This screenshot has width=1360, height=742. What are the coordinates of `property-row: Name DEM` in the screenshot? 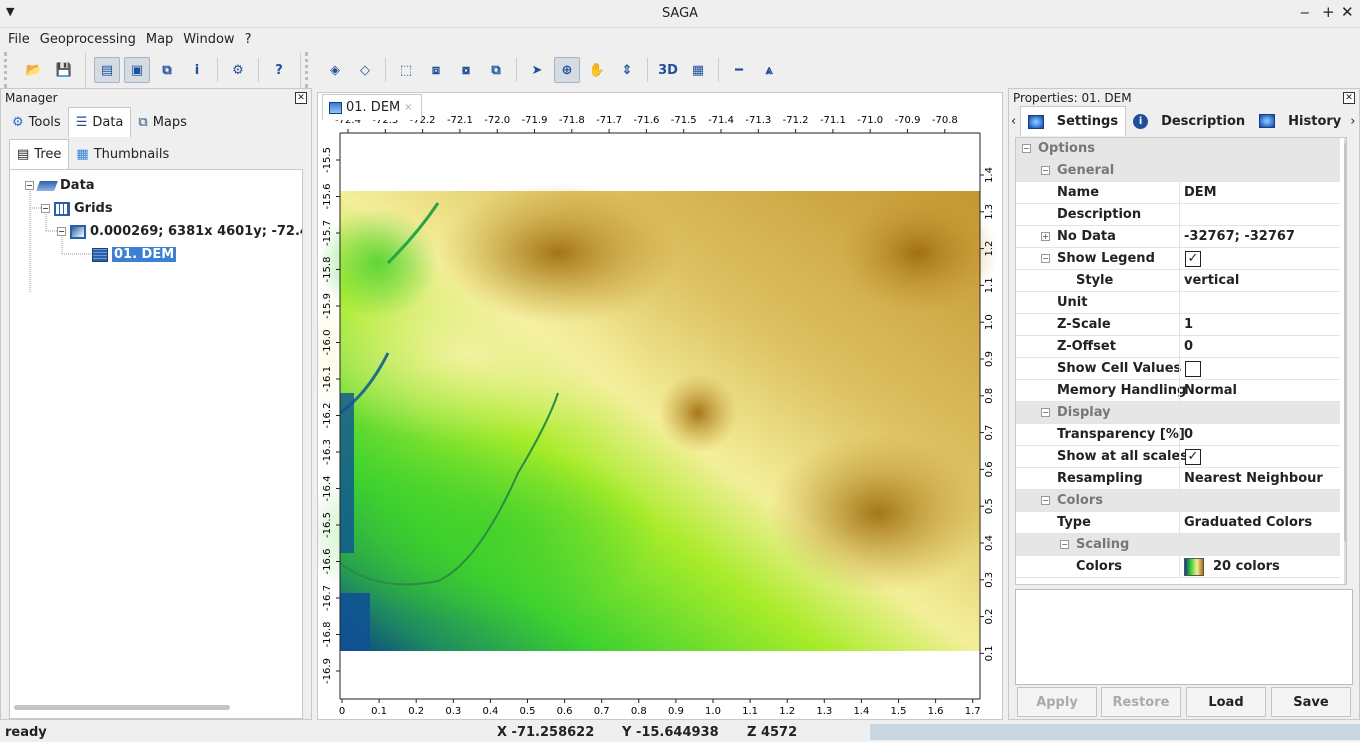 It's located at (1178, 193).